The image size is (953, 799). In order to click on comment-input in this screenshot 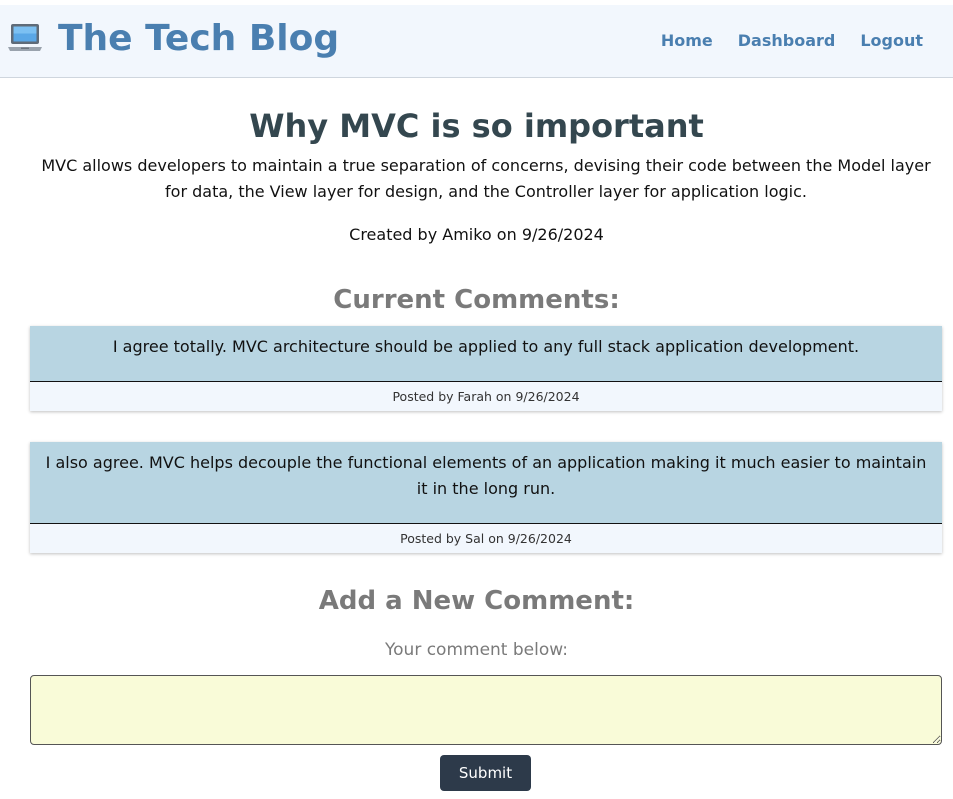, I will do `click(486, 710)`.